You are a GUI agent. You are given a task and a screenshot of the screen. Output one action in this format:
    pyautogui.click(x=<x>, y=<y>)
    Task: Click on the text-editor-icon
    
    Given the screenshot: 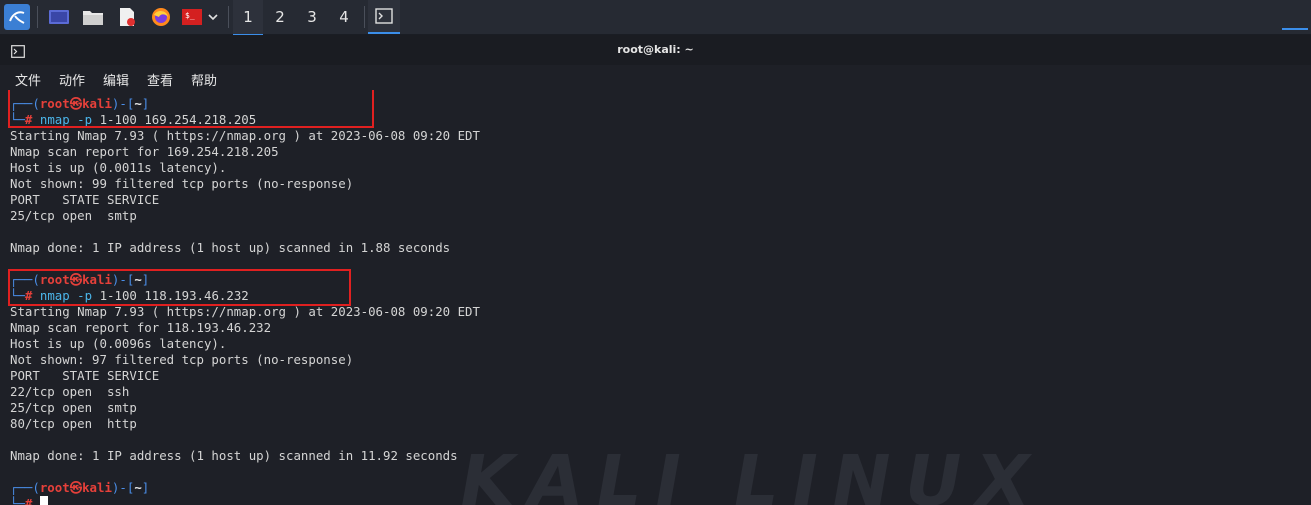 What is the action you would take?
    pyautogui.click(x=127, y=17)
    